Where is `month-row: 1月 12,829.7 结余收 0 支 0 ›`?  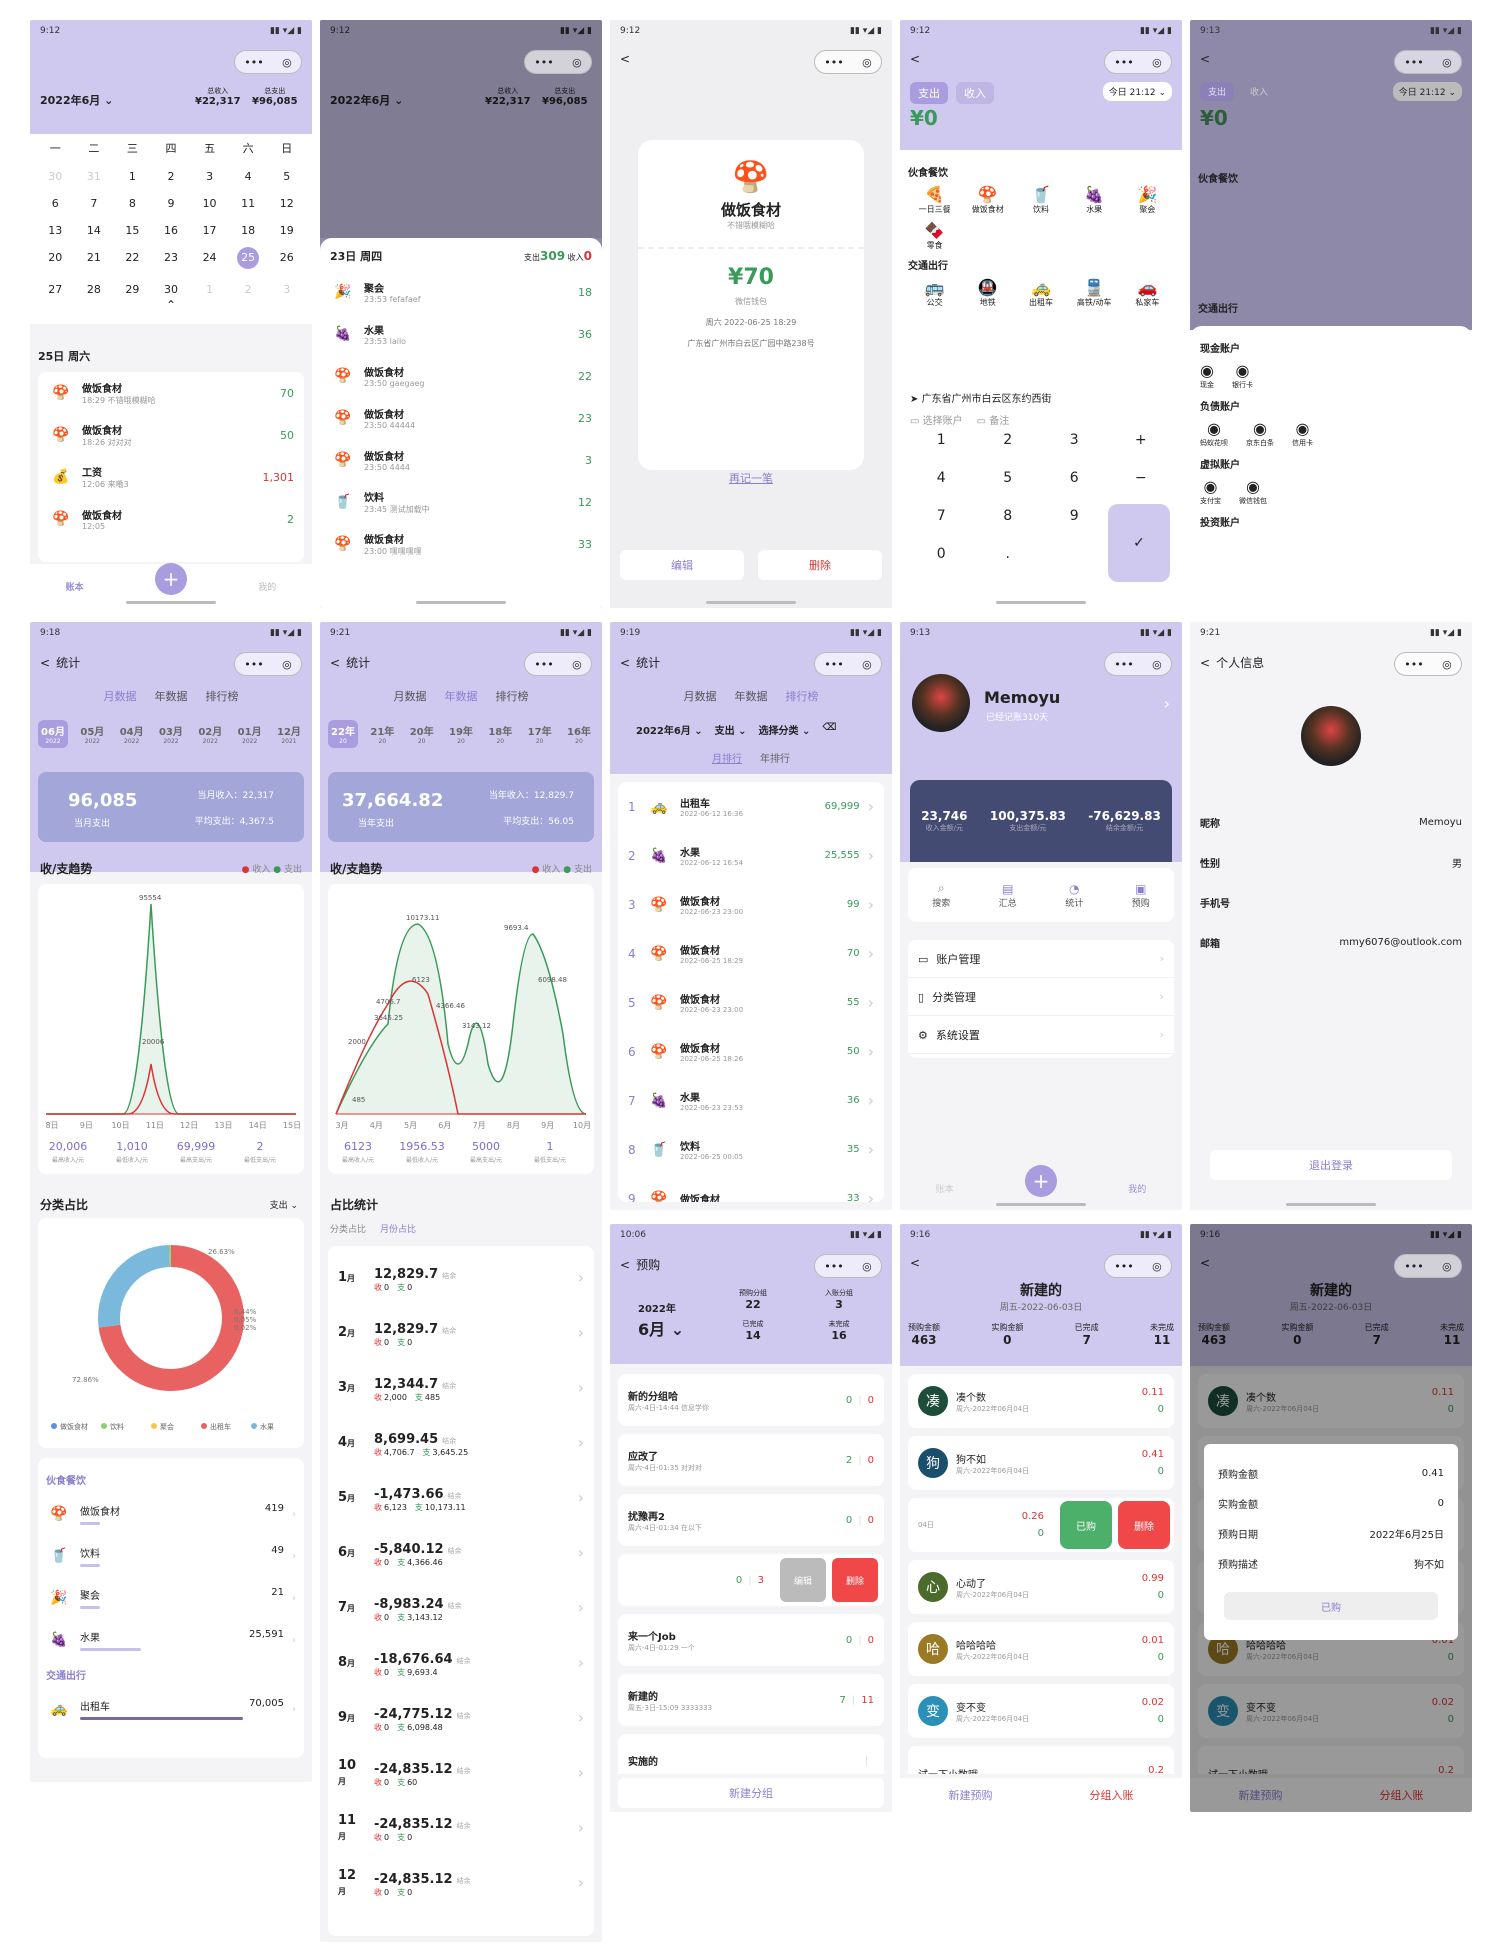 month-row: 1月 12,829.7 结余收 0 支 0 › is located at coordinates (461, 1277).